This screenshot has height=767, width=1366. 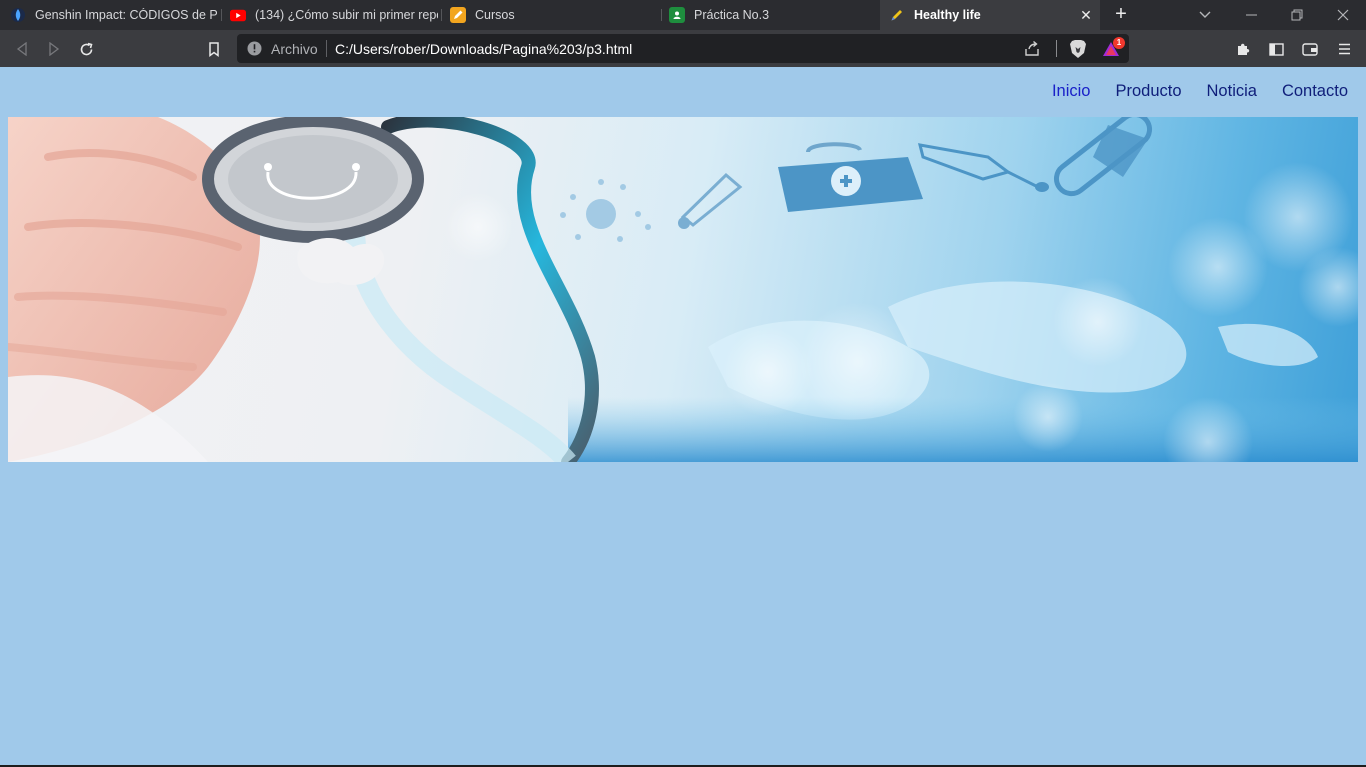 I want to click on tab-genshin: Genshin Impact: CÓDIGOS de Prot, so click(x=113, y=15).